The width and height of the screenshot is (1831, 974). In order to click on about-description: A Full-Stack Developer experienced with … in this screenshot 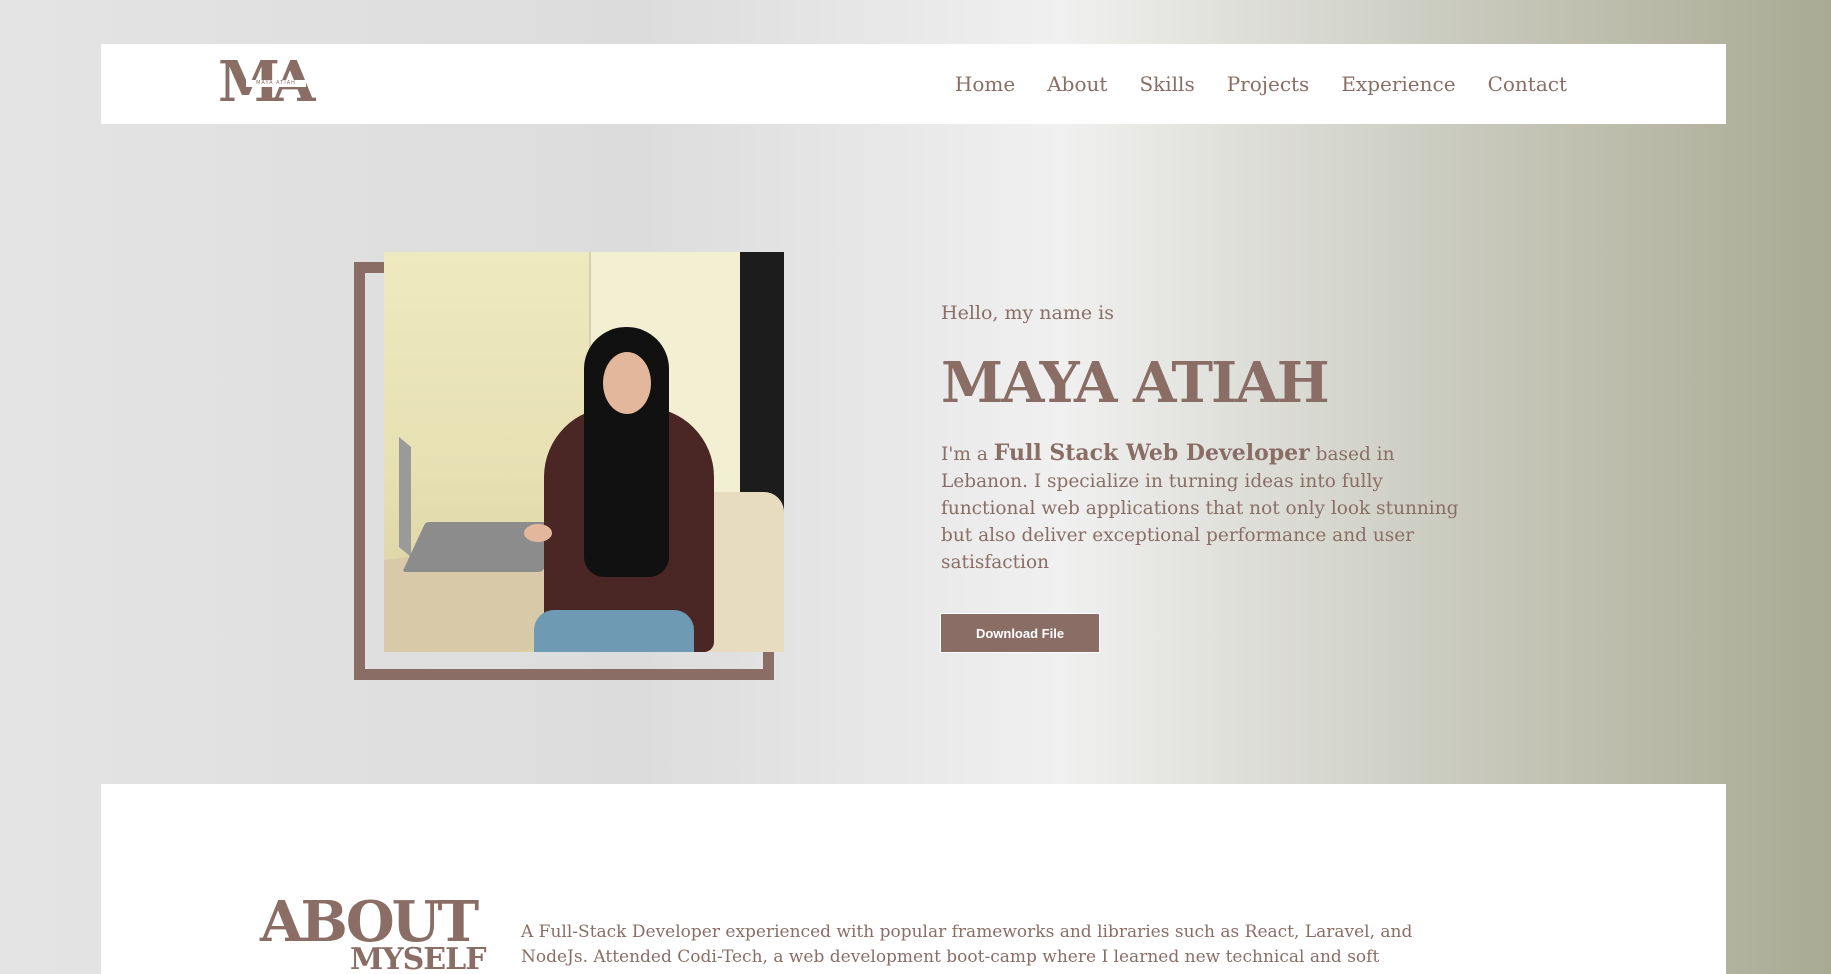, I will do `click(967, 948)`.